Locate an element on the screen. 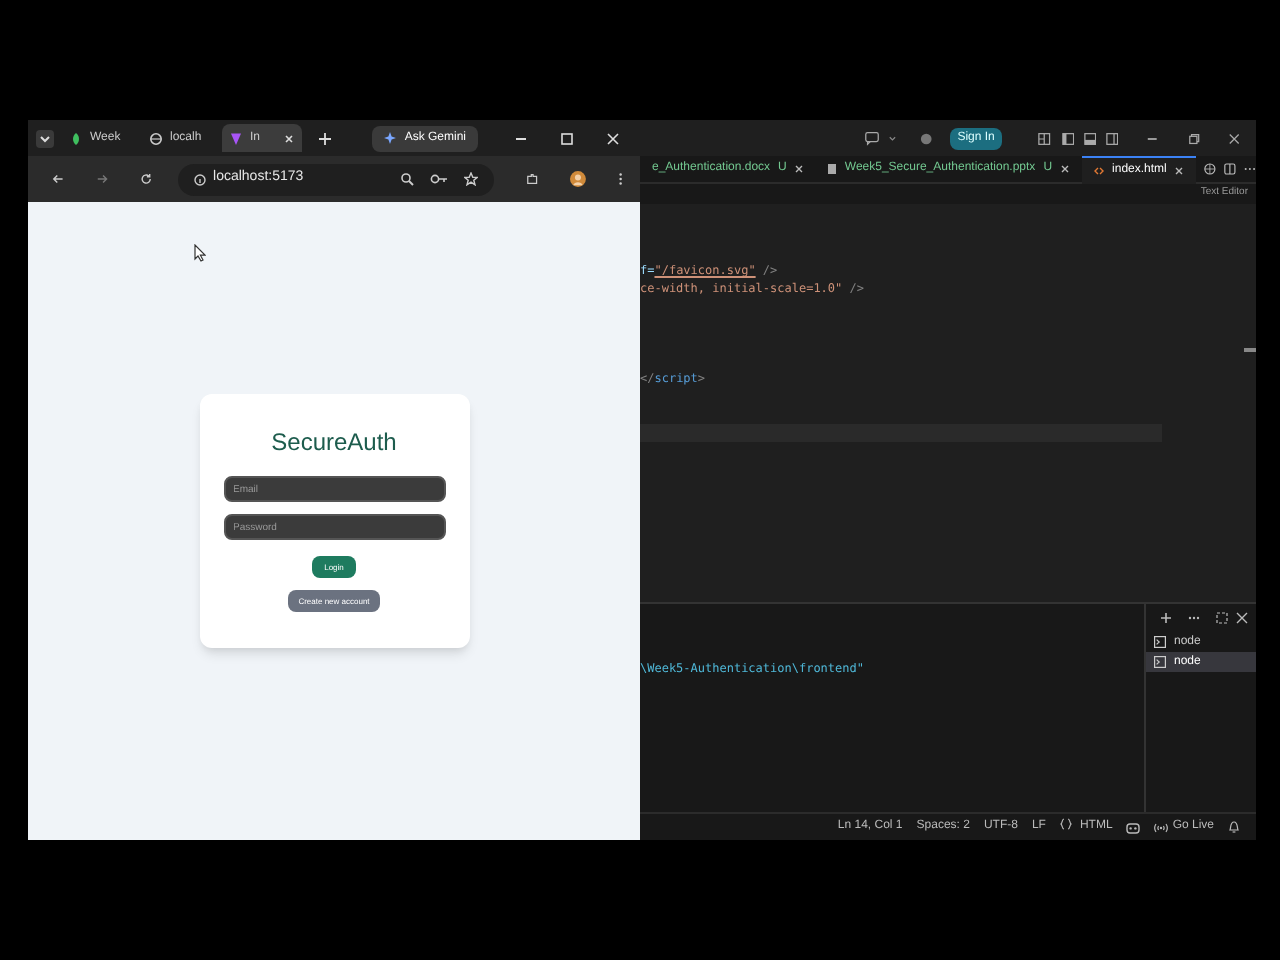 The width and height of the screenshot is (1280, 960). app-title: SecureAuth is located at coordinates (334, 443).